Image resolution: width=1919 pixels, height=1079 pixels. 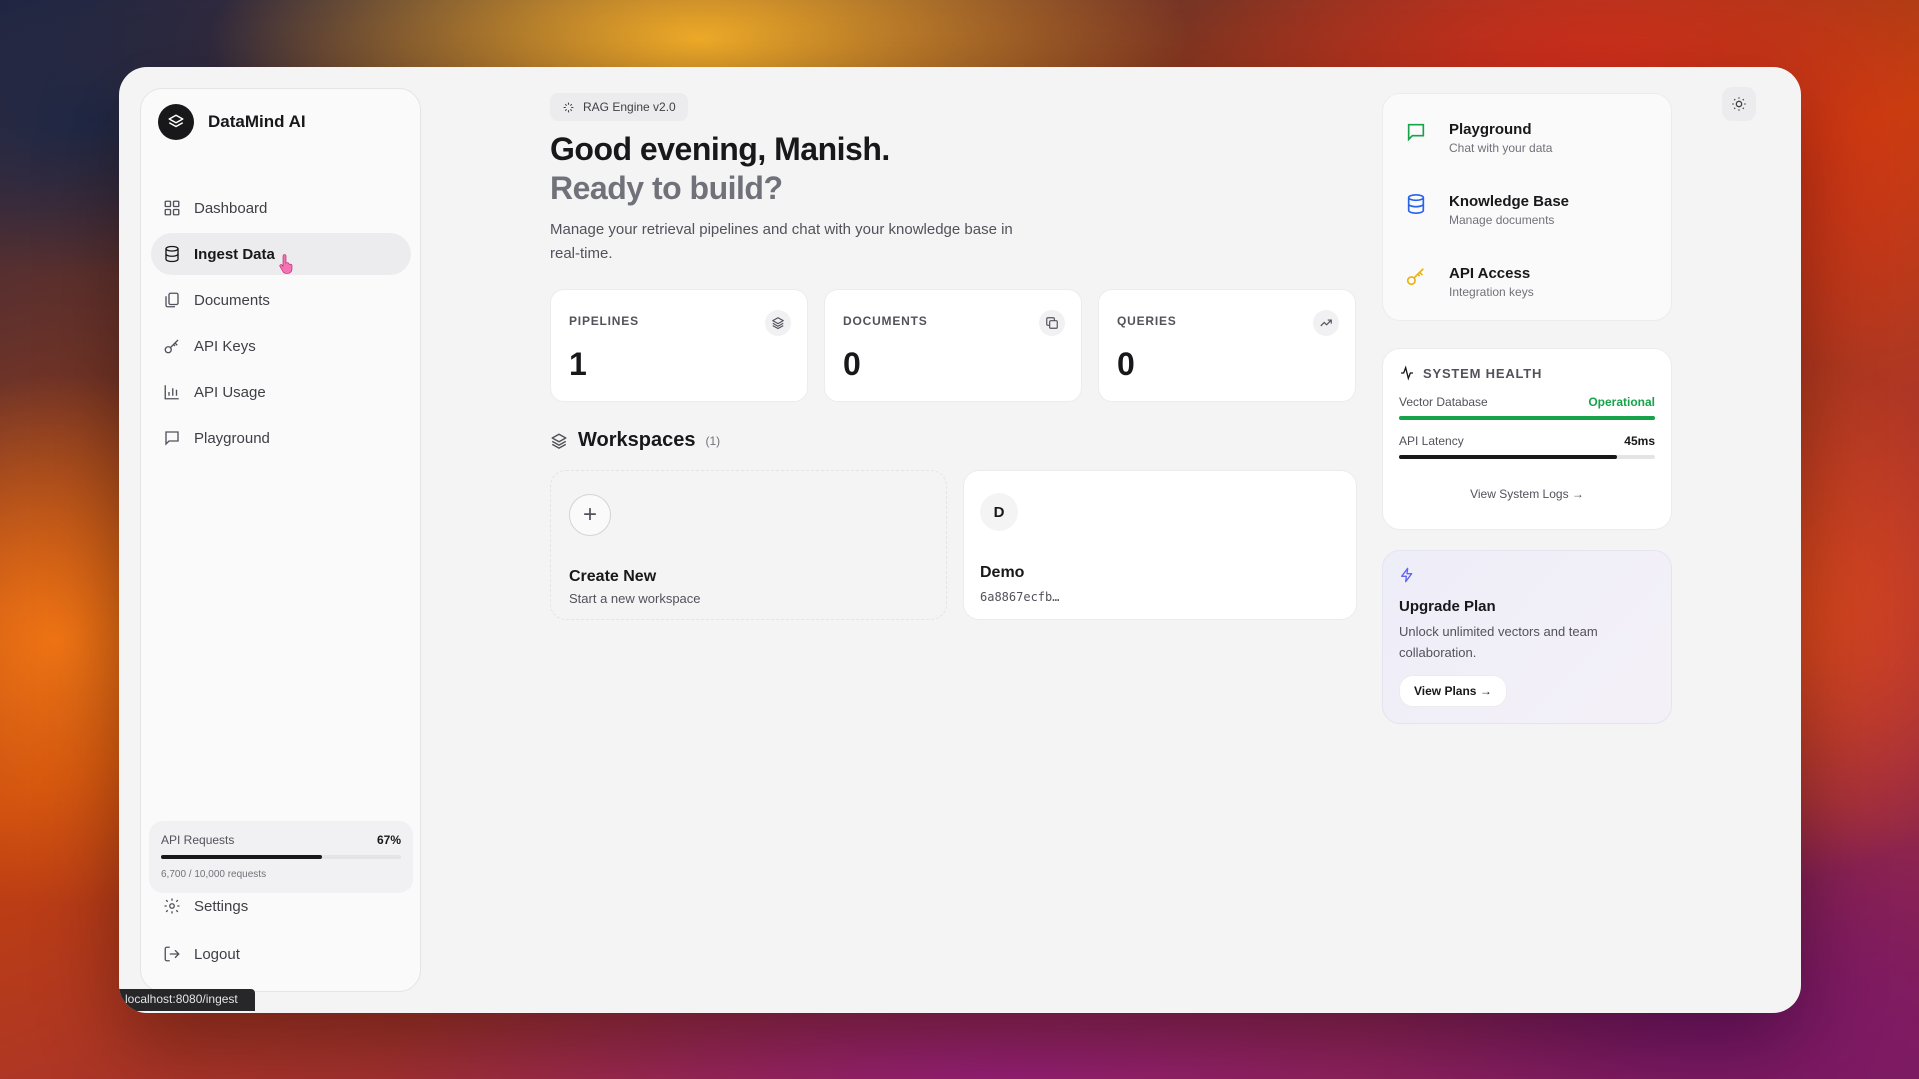 What do you see at coordinates (713, 440) in the screenshot?
I see `workspaces-count: (1)` at bounding box center [713, 440].